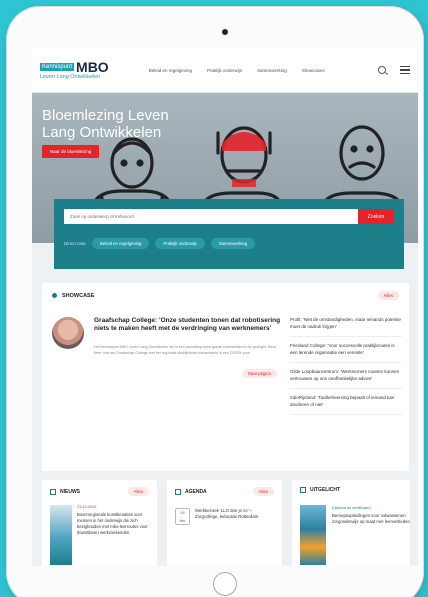 The height and width of the screenshot is (597, 428). What do you see at coordinates (263, 491) in the screenshot?
I see `agenda-all-button: Alles` at bounding box center [263, 491].